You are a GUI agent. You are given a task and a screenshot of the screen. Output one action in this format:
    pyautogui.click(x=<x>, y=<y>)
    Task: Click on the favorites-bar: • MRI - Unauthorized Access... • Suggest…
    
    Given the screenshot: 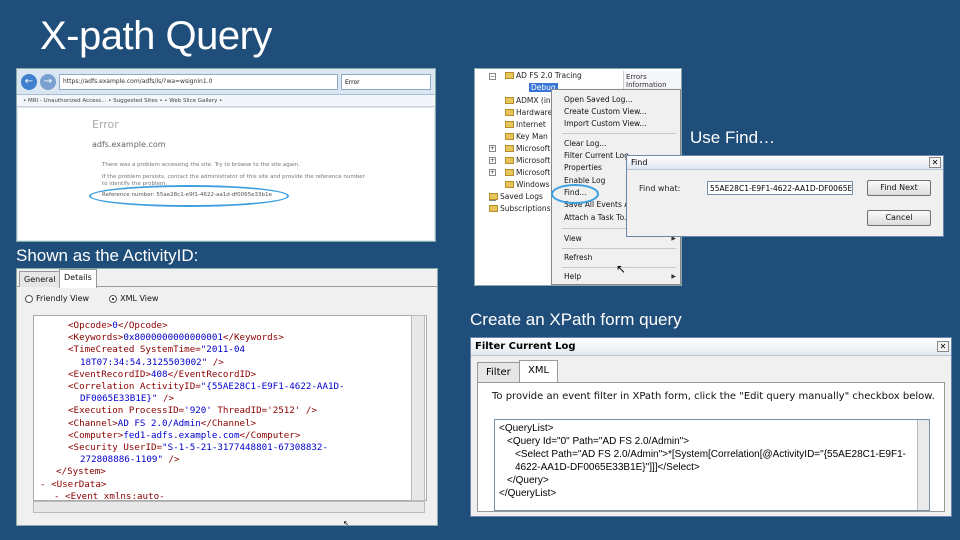 What is the action you would take?
    pyautogui.click(x=226, y=101)
    